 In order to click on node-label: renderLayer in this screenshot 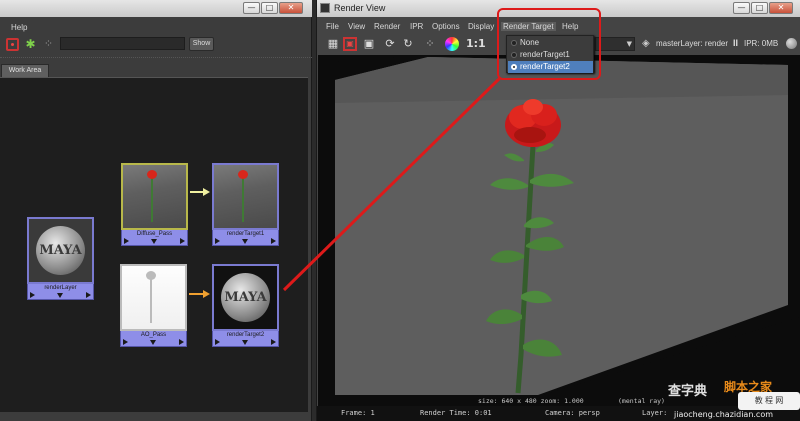, I will do `click(60, 288)`.